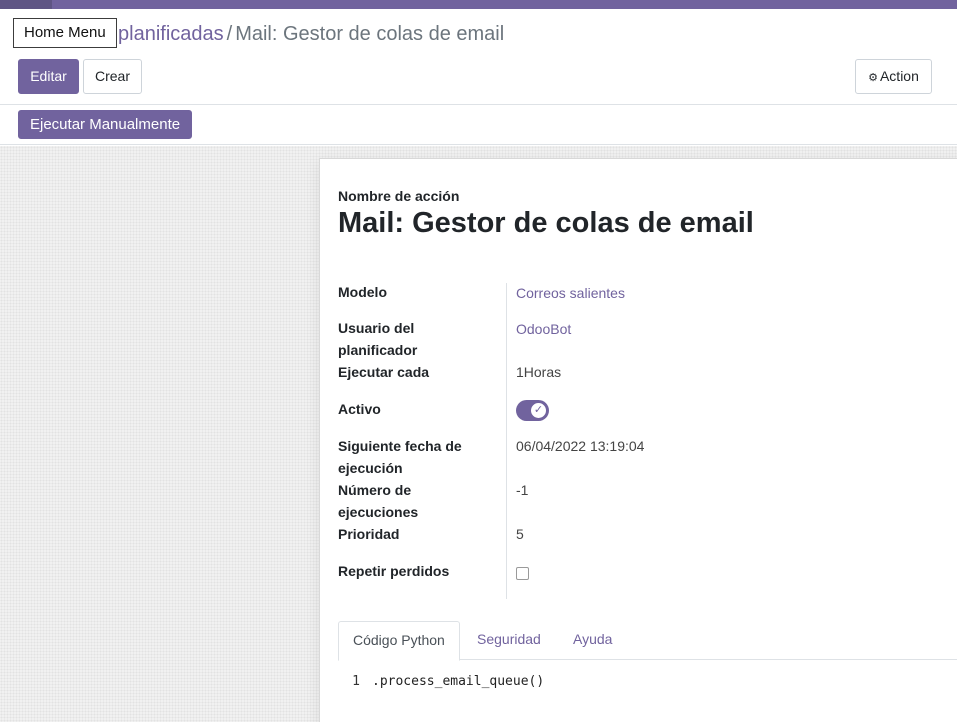 This screenshot has height=722, width=957. What do you see at coordinates (522, 490) in the screenshot?
I see `numbercall-value: -1` at bounding box center [522, 490].